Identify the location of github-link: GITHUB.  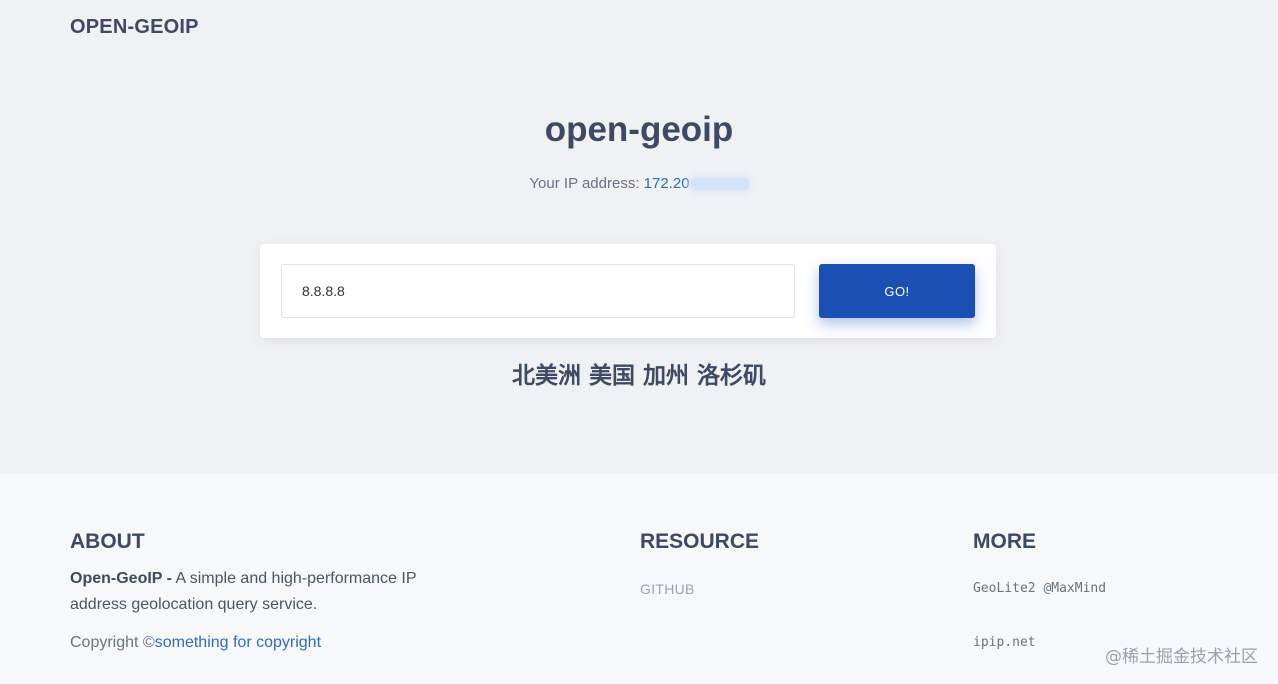
(667, 589).